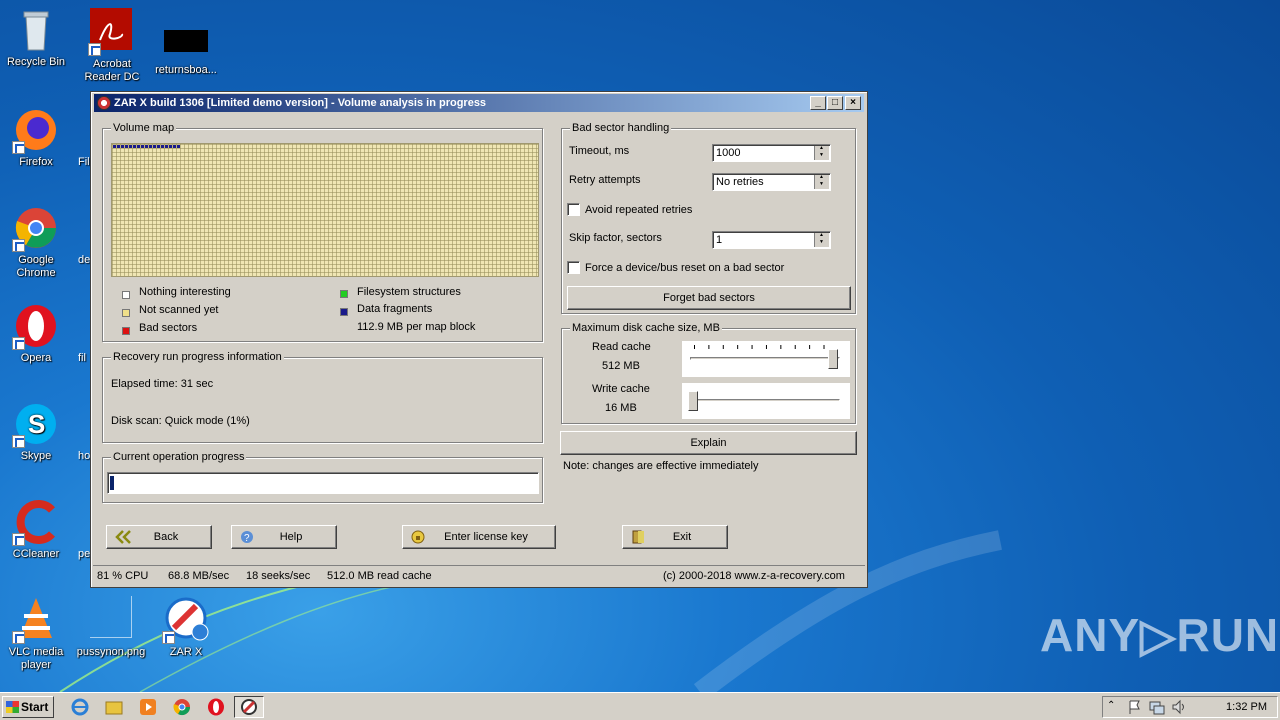 This screenshot has height=720, width=1280. I want to click on taskbar: Start ⌃ 1:32 PM, so click(640, 706).